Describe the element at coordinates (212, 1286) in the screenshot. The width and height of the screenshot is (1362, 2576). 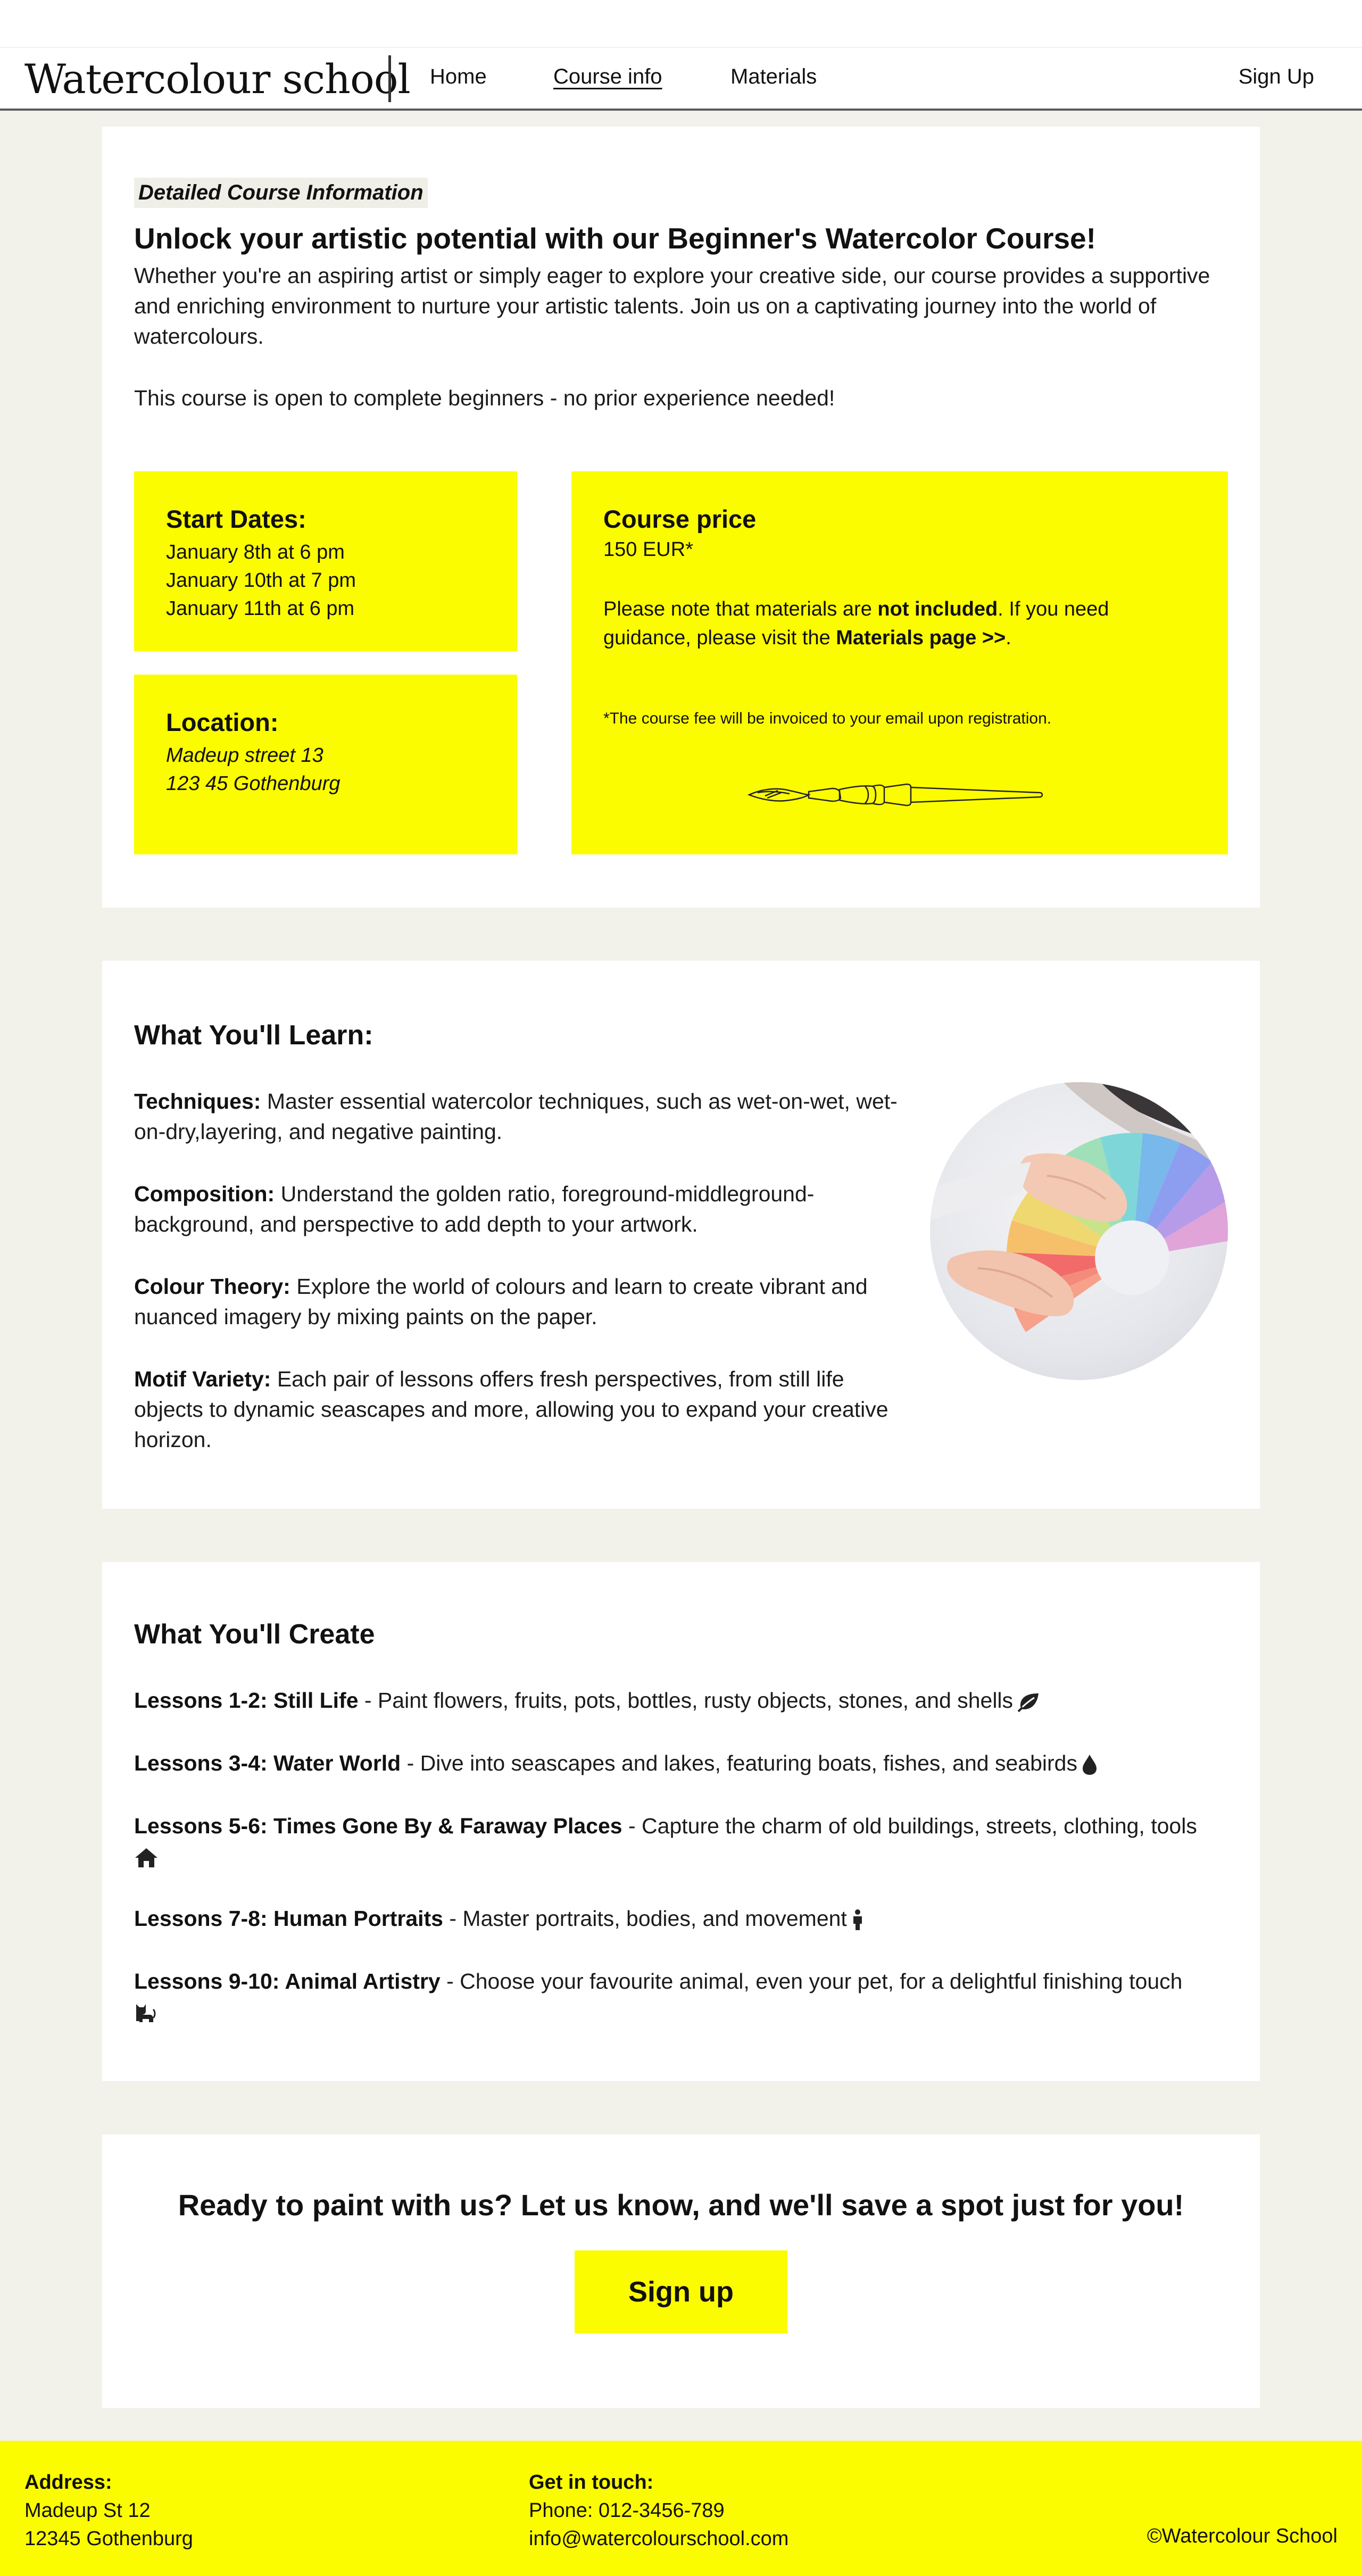
I see `learn-item-label: Colour Theory:` at that location.